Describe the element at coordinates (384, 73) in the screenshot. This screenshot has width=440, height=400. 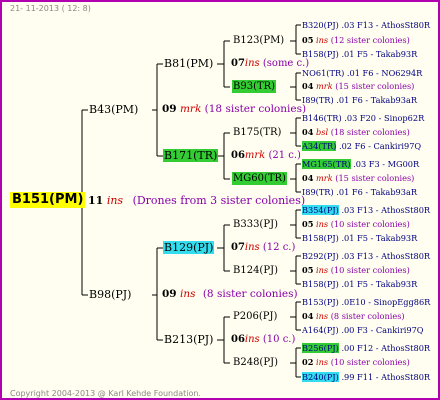
I see `ancestor-info: .01 F6 - NO6294R` at that location.